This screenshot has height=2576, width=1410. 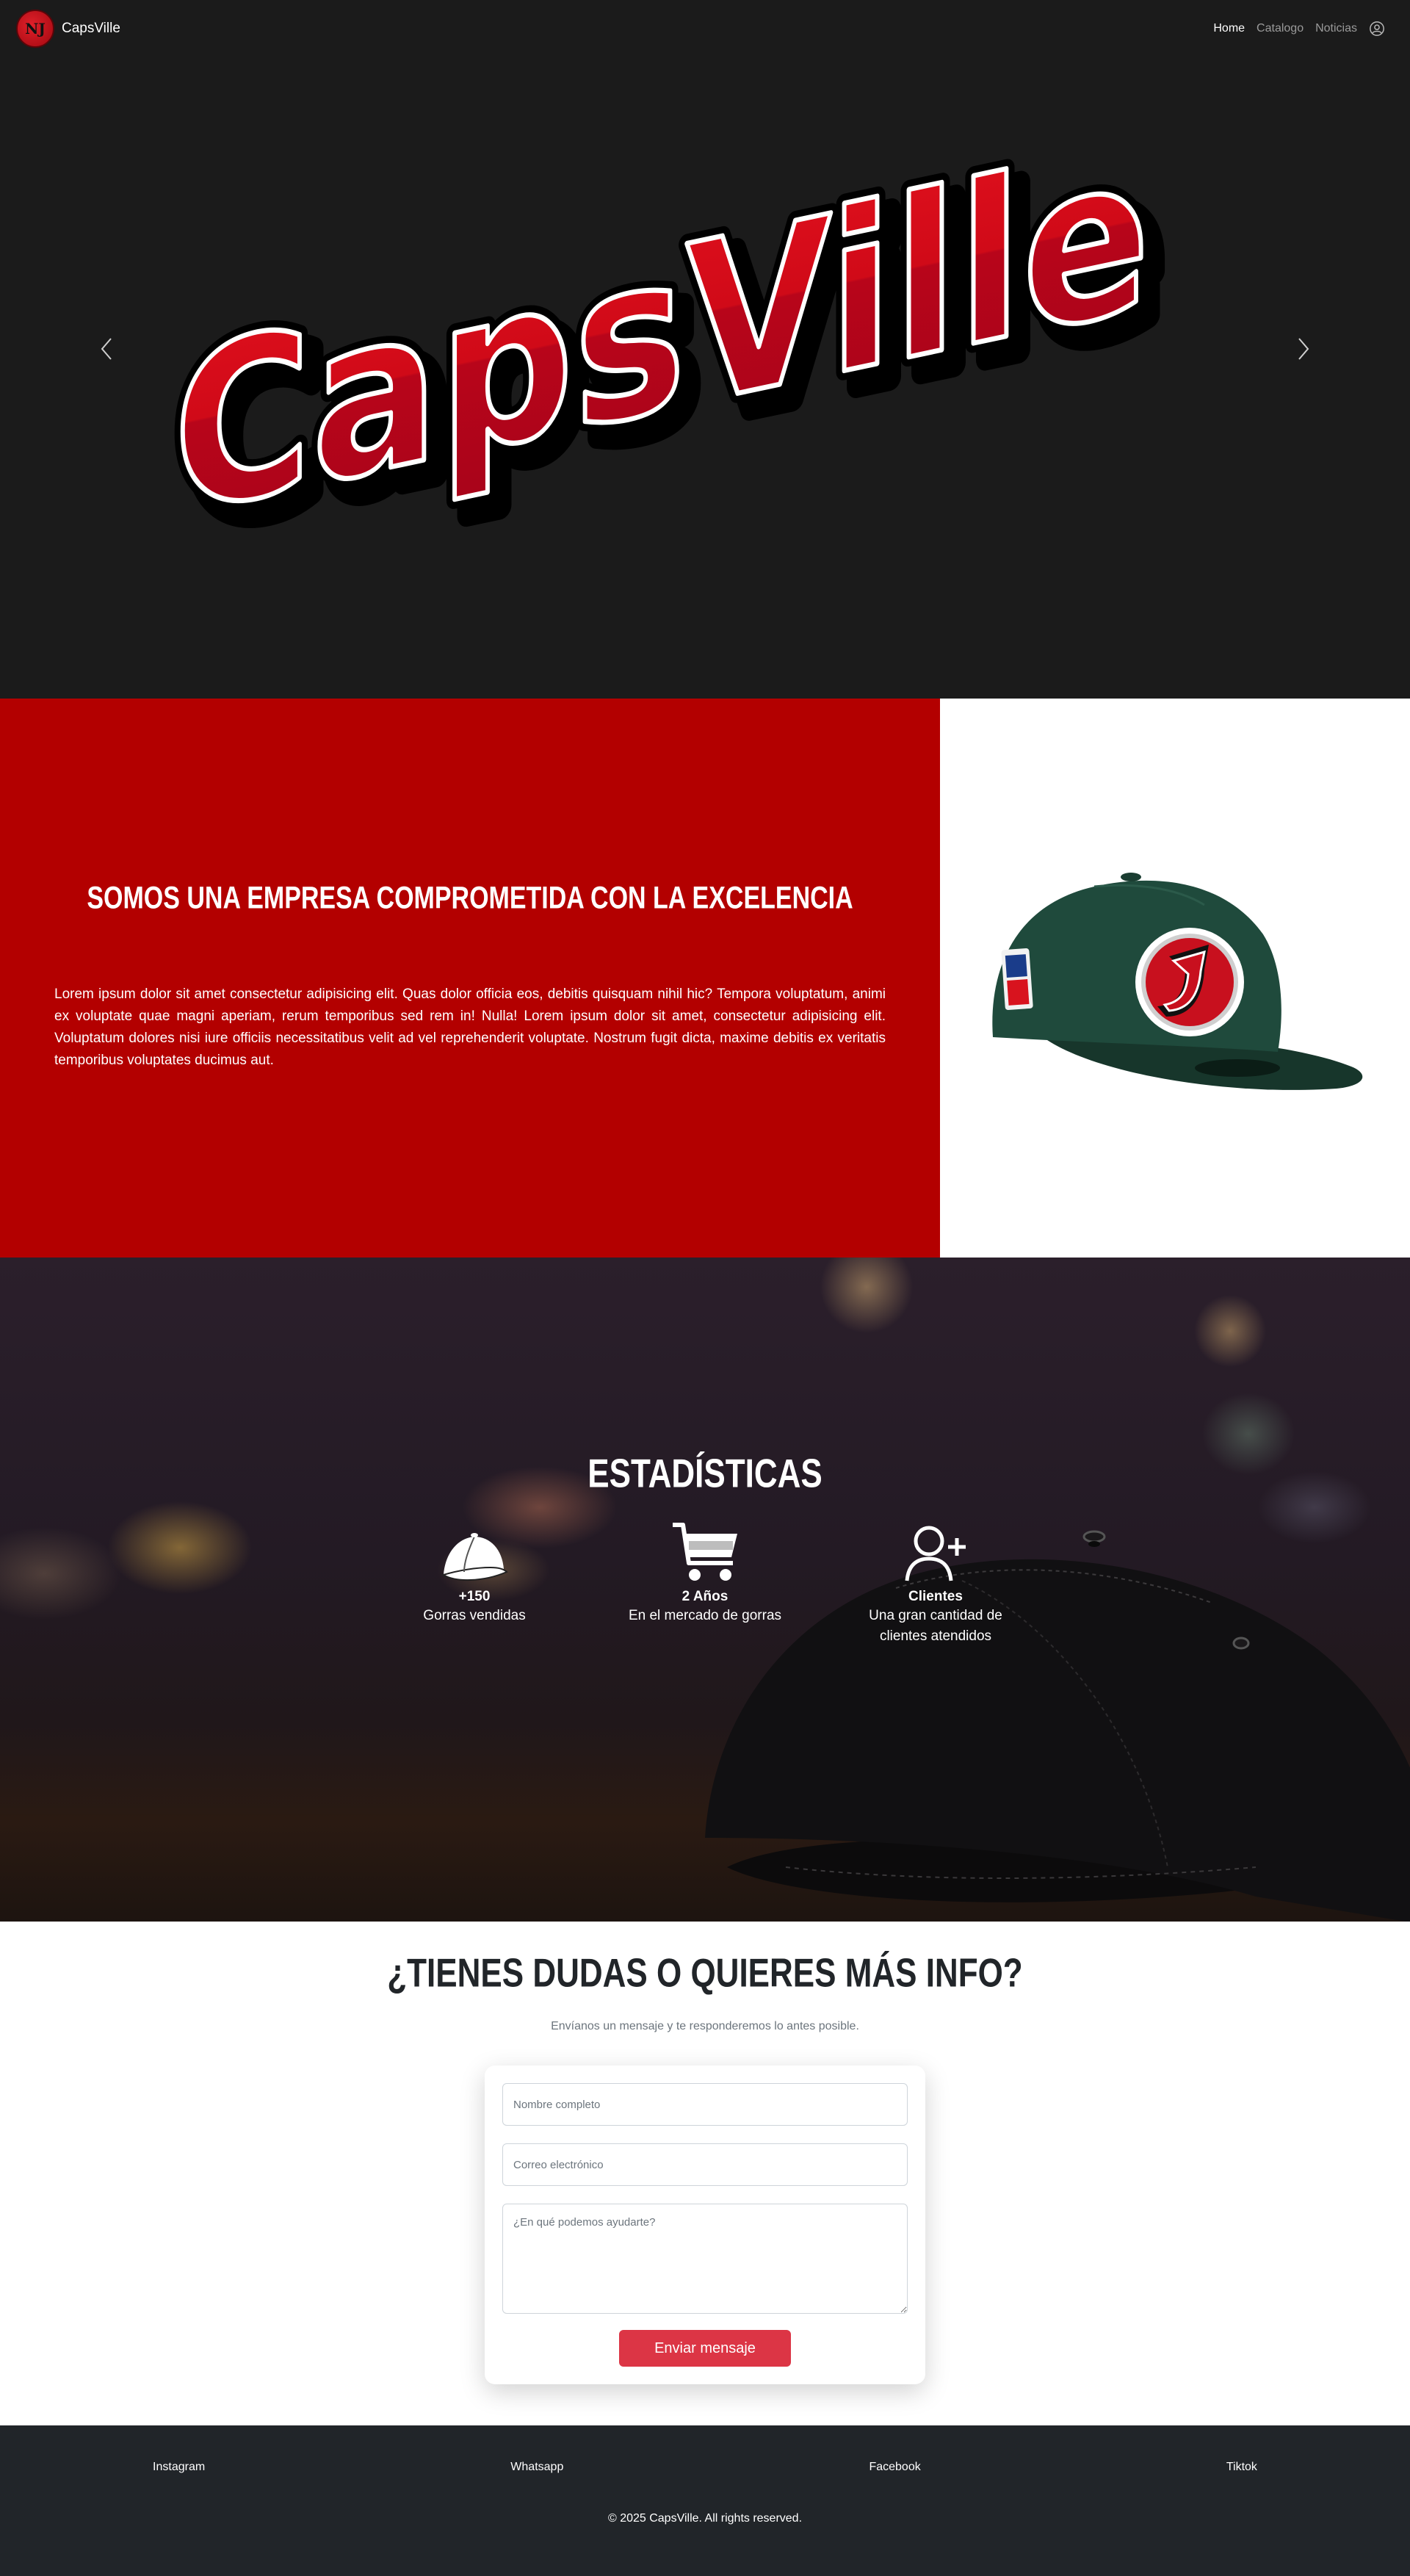 I want to click on hero-capsville-logo: CapsVille CapsVille CapsVille, so click(x=672, y=345).